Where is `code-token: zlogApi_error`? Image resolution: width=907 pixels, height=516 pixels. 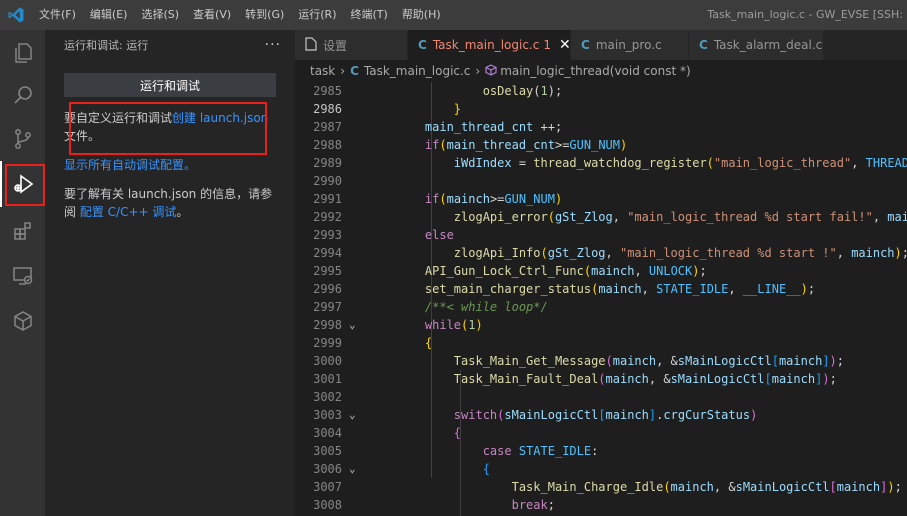
code-token: zlogApi_error is located at coordinates (500, 217).